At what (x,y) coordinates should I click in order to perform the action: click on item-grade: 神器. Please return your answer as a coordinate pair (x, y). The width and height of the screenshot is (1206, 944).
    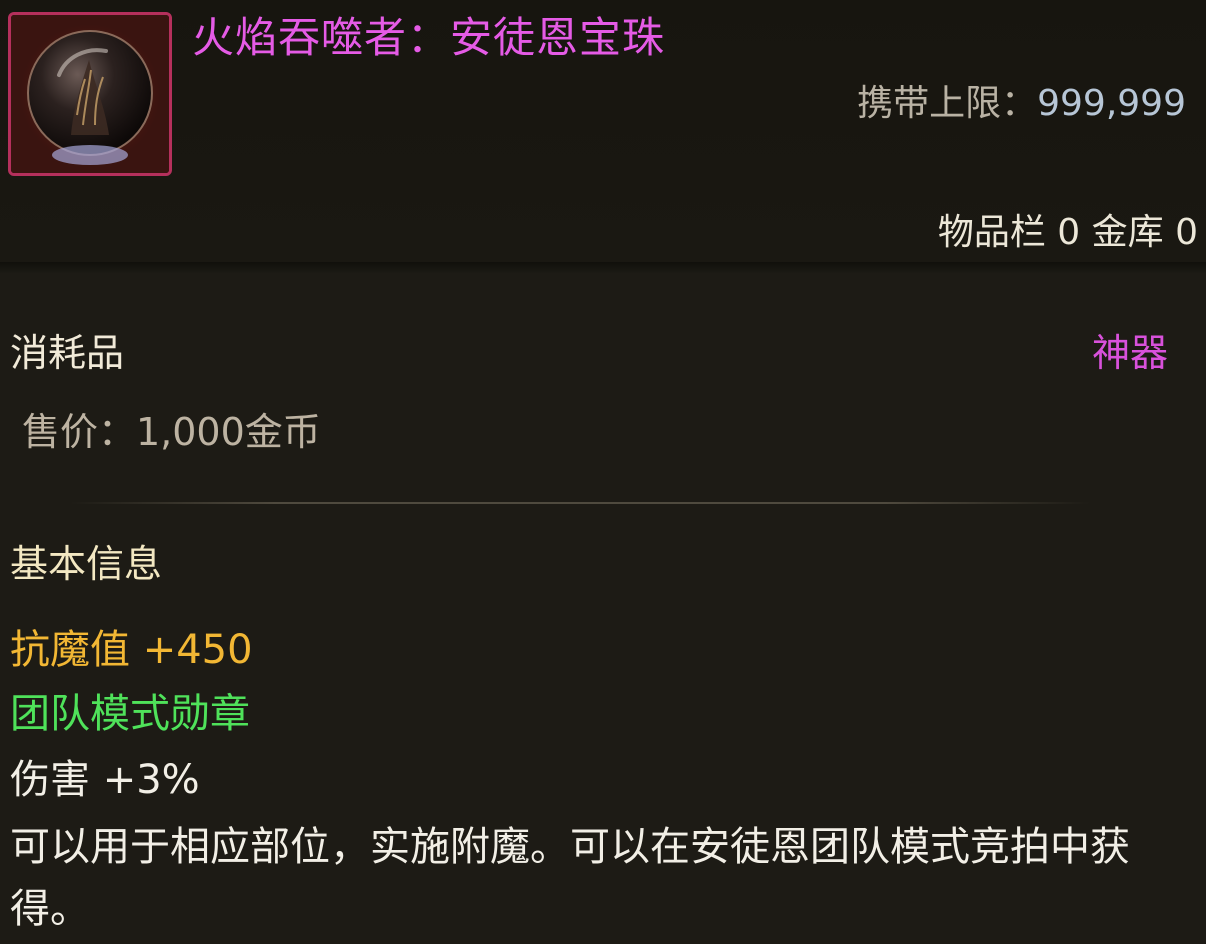
    Looking at the image, I should click on (1129, 353).